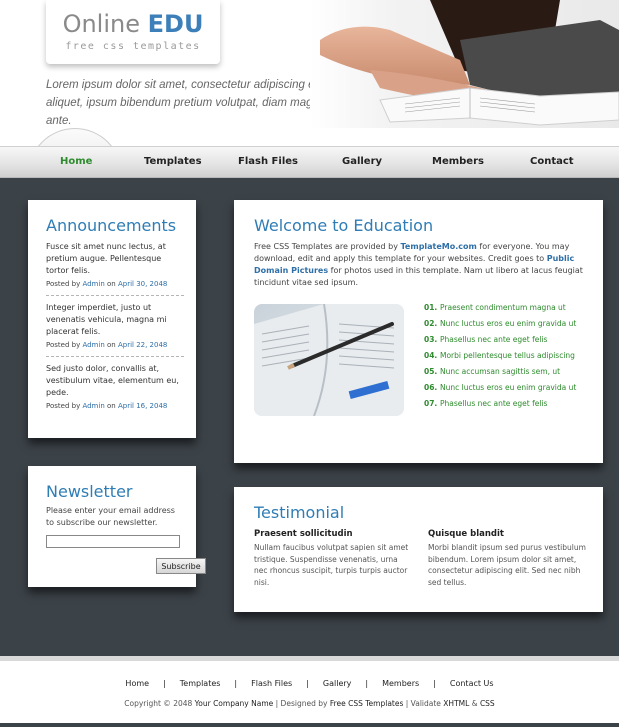  What do you see at coordinates (107, 345) in the screenshot?
I see `announcement-meta: Posted by Admin on April 22, 2048` at bounding box center [107, 345].